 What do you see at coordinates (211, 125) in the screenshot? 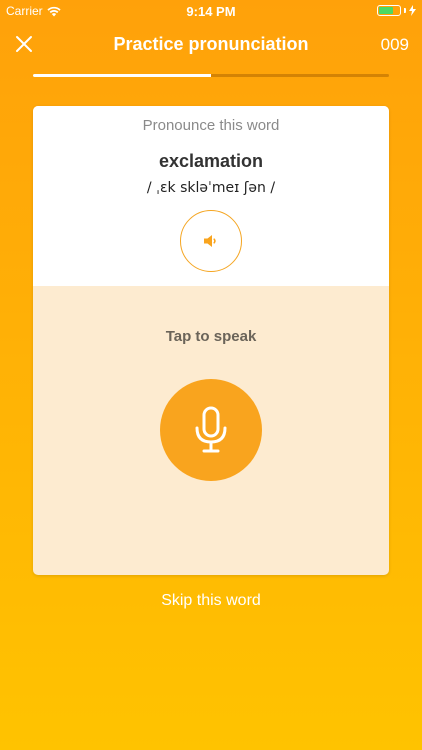
I see `prompt-text: Pronounce this word` at bounding box center [211, 125].